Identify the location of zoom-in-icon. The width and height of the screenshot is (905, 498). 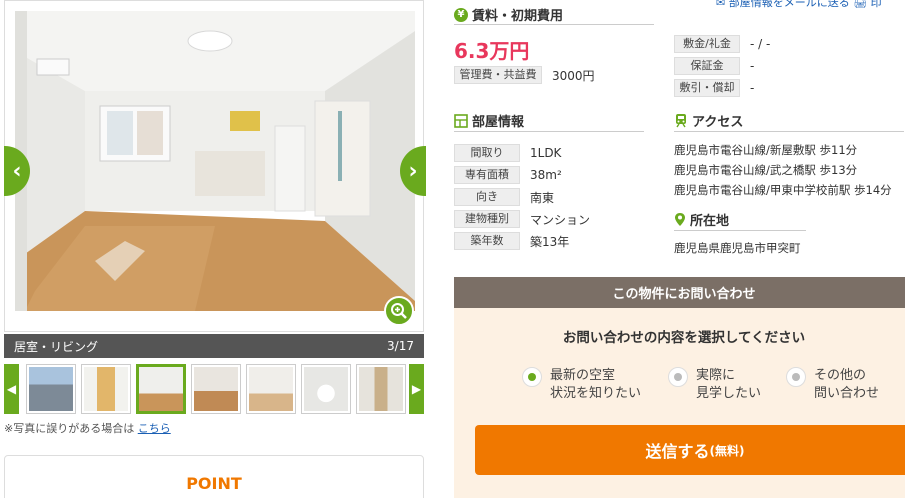
(399, 311).